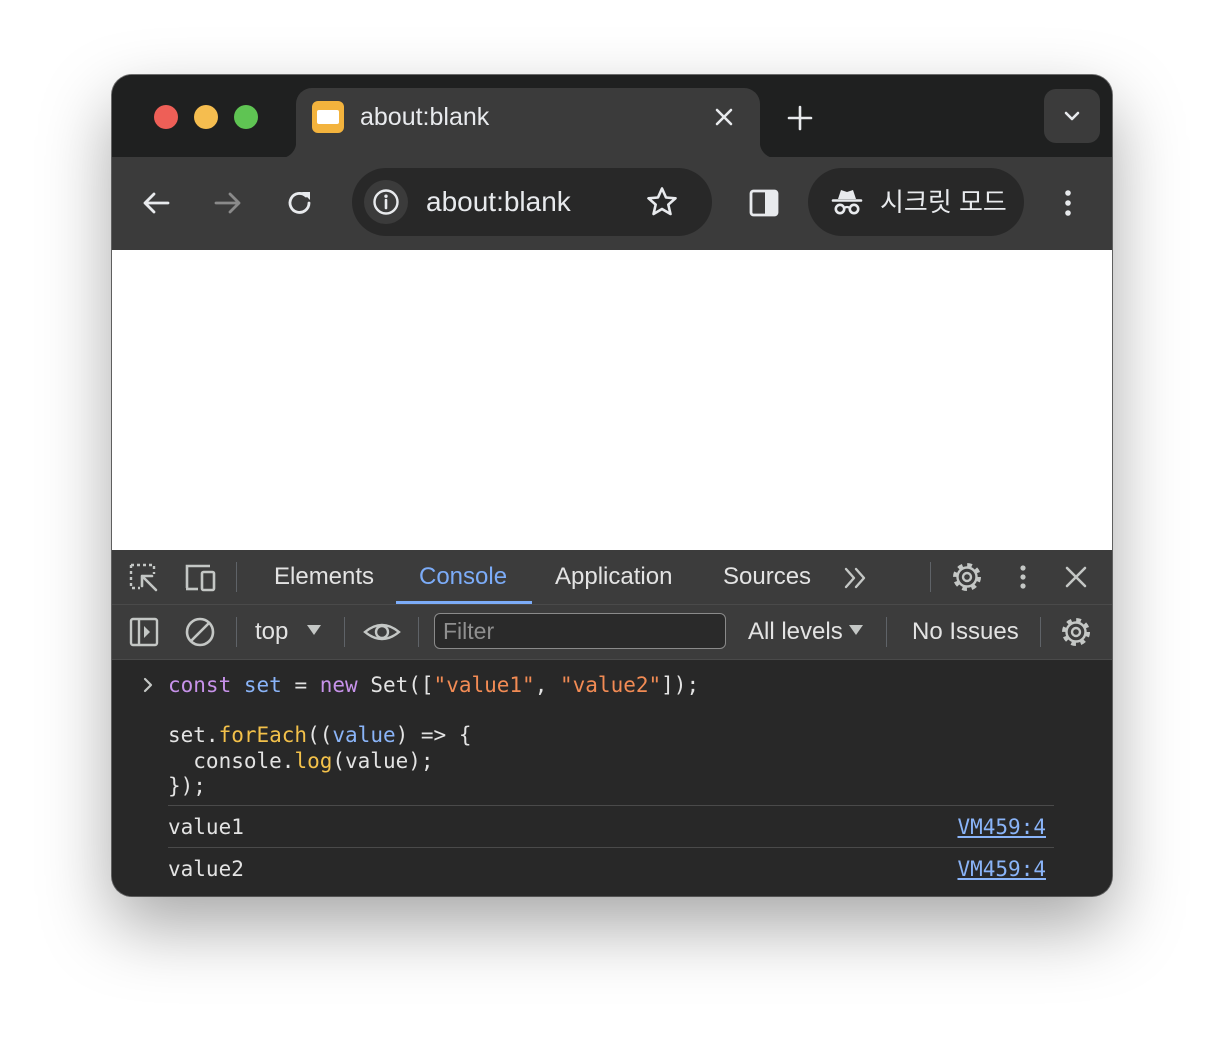  I want to click on tab-elements: Elements, so click(324, 577).